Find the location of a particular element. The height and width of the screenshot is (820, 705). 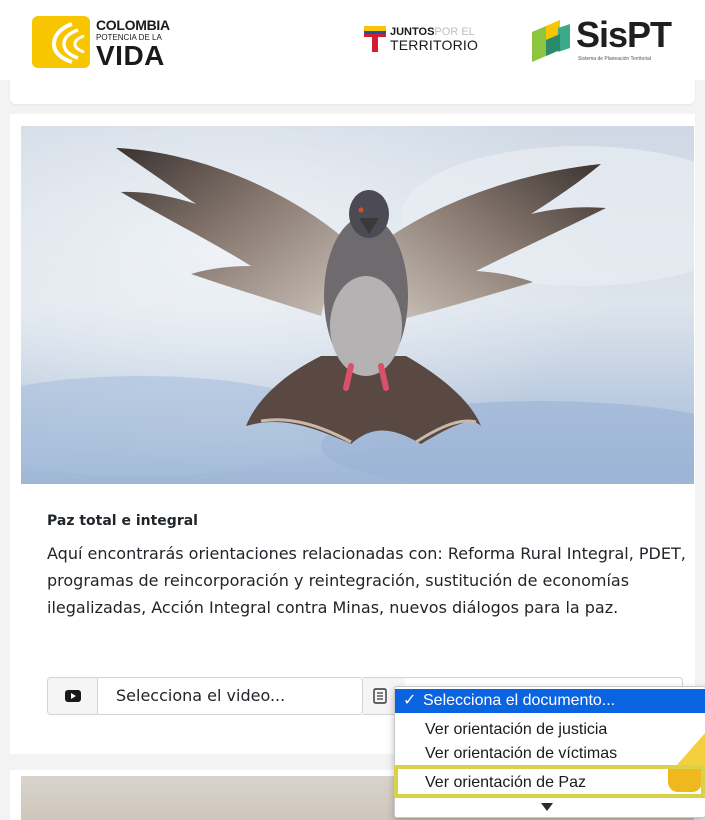

youtube-icon is located at coordinates (73, 696).